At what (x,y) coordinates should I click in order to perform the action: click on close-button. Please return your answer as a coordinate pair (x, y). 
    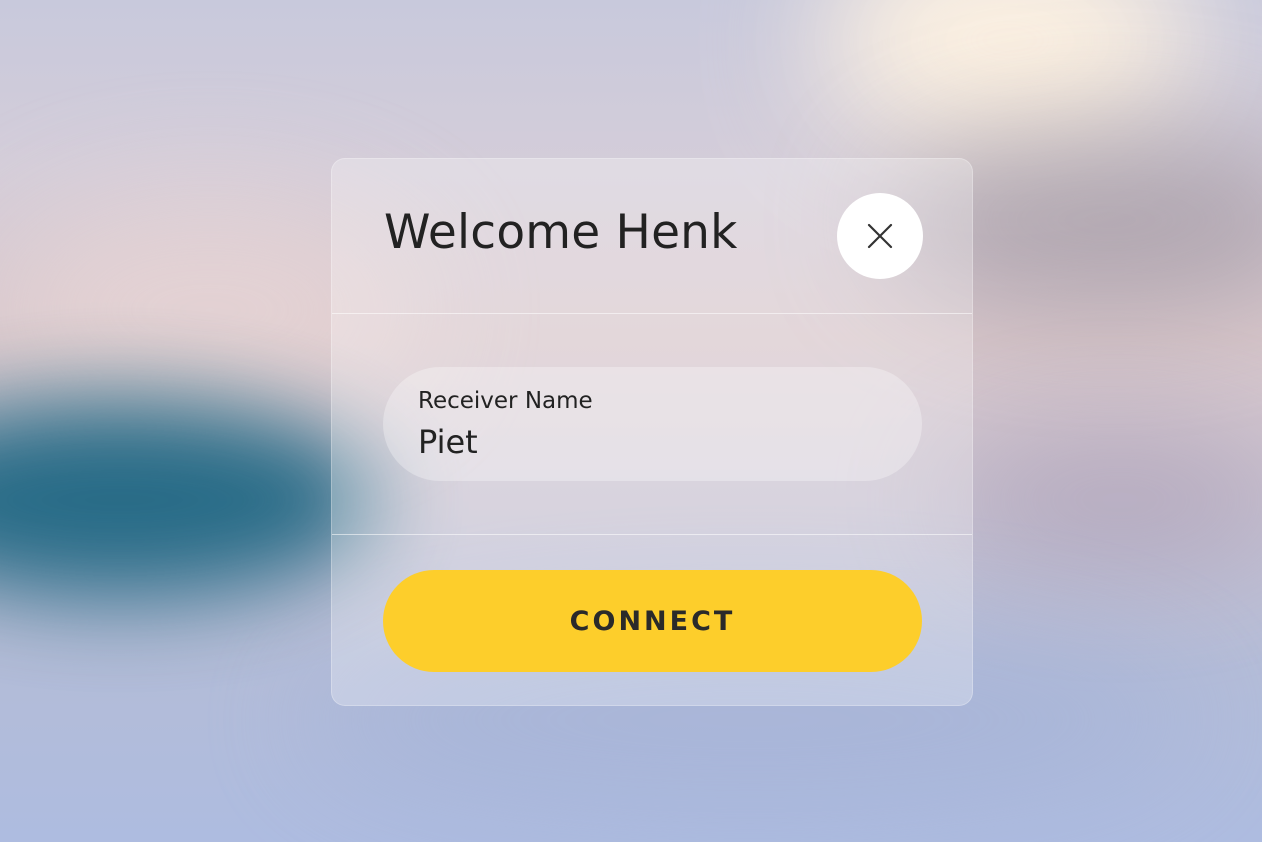
    Looking at the image, I should click on (880, 236).